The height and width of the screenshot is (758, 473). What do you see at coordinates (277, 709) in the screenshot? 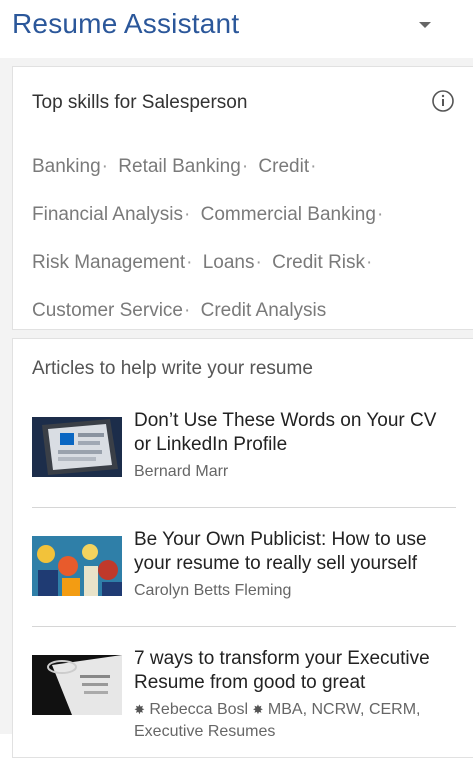
I see `article-author: ✸ Rebecca Bosl ✸ MBA, NCRW, CERM,` at bounding box center [277, 709].